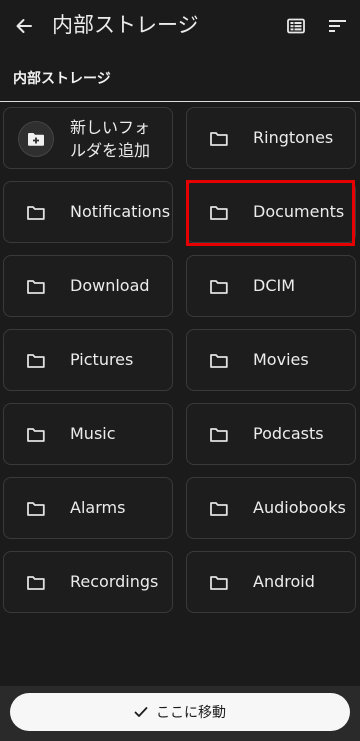  I want to click on folder-item-documents: Documents, so click(271, 212).